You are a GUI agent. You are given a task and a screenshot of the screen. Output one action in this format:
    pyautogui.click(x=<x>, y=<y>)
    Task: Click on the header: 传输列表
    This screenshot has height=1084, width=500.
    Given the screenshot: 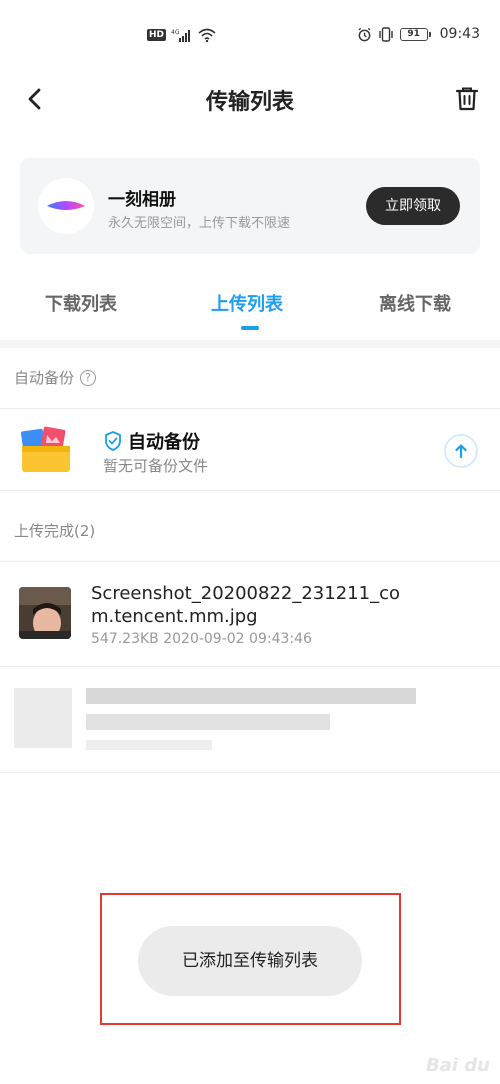 What is the action you would take?
    pyautogui.click(x=250, y=98)
    